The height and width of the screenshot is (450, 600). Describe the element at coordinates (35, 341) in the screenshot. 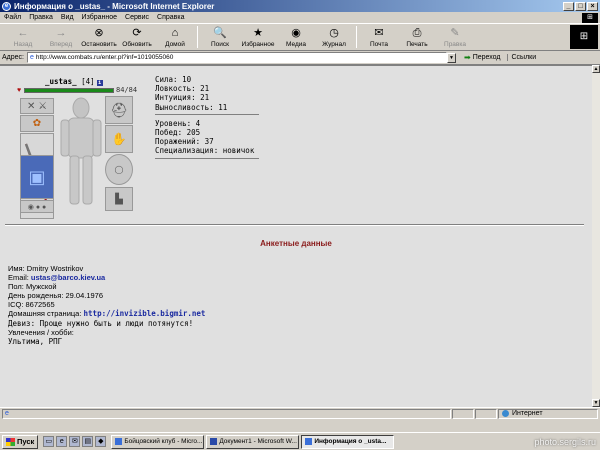

I see `profile-hobby: Ультима, РПГ` at that location.